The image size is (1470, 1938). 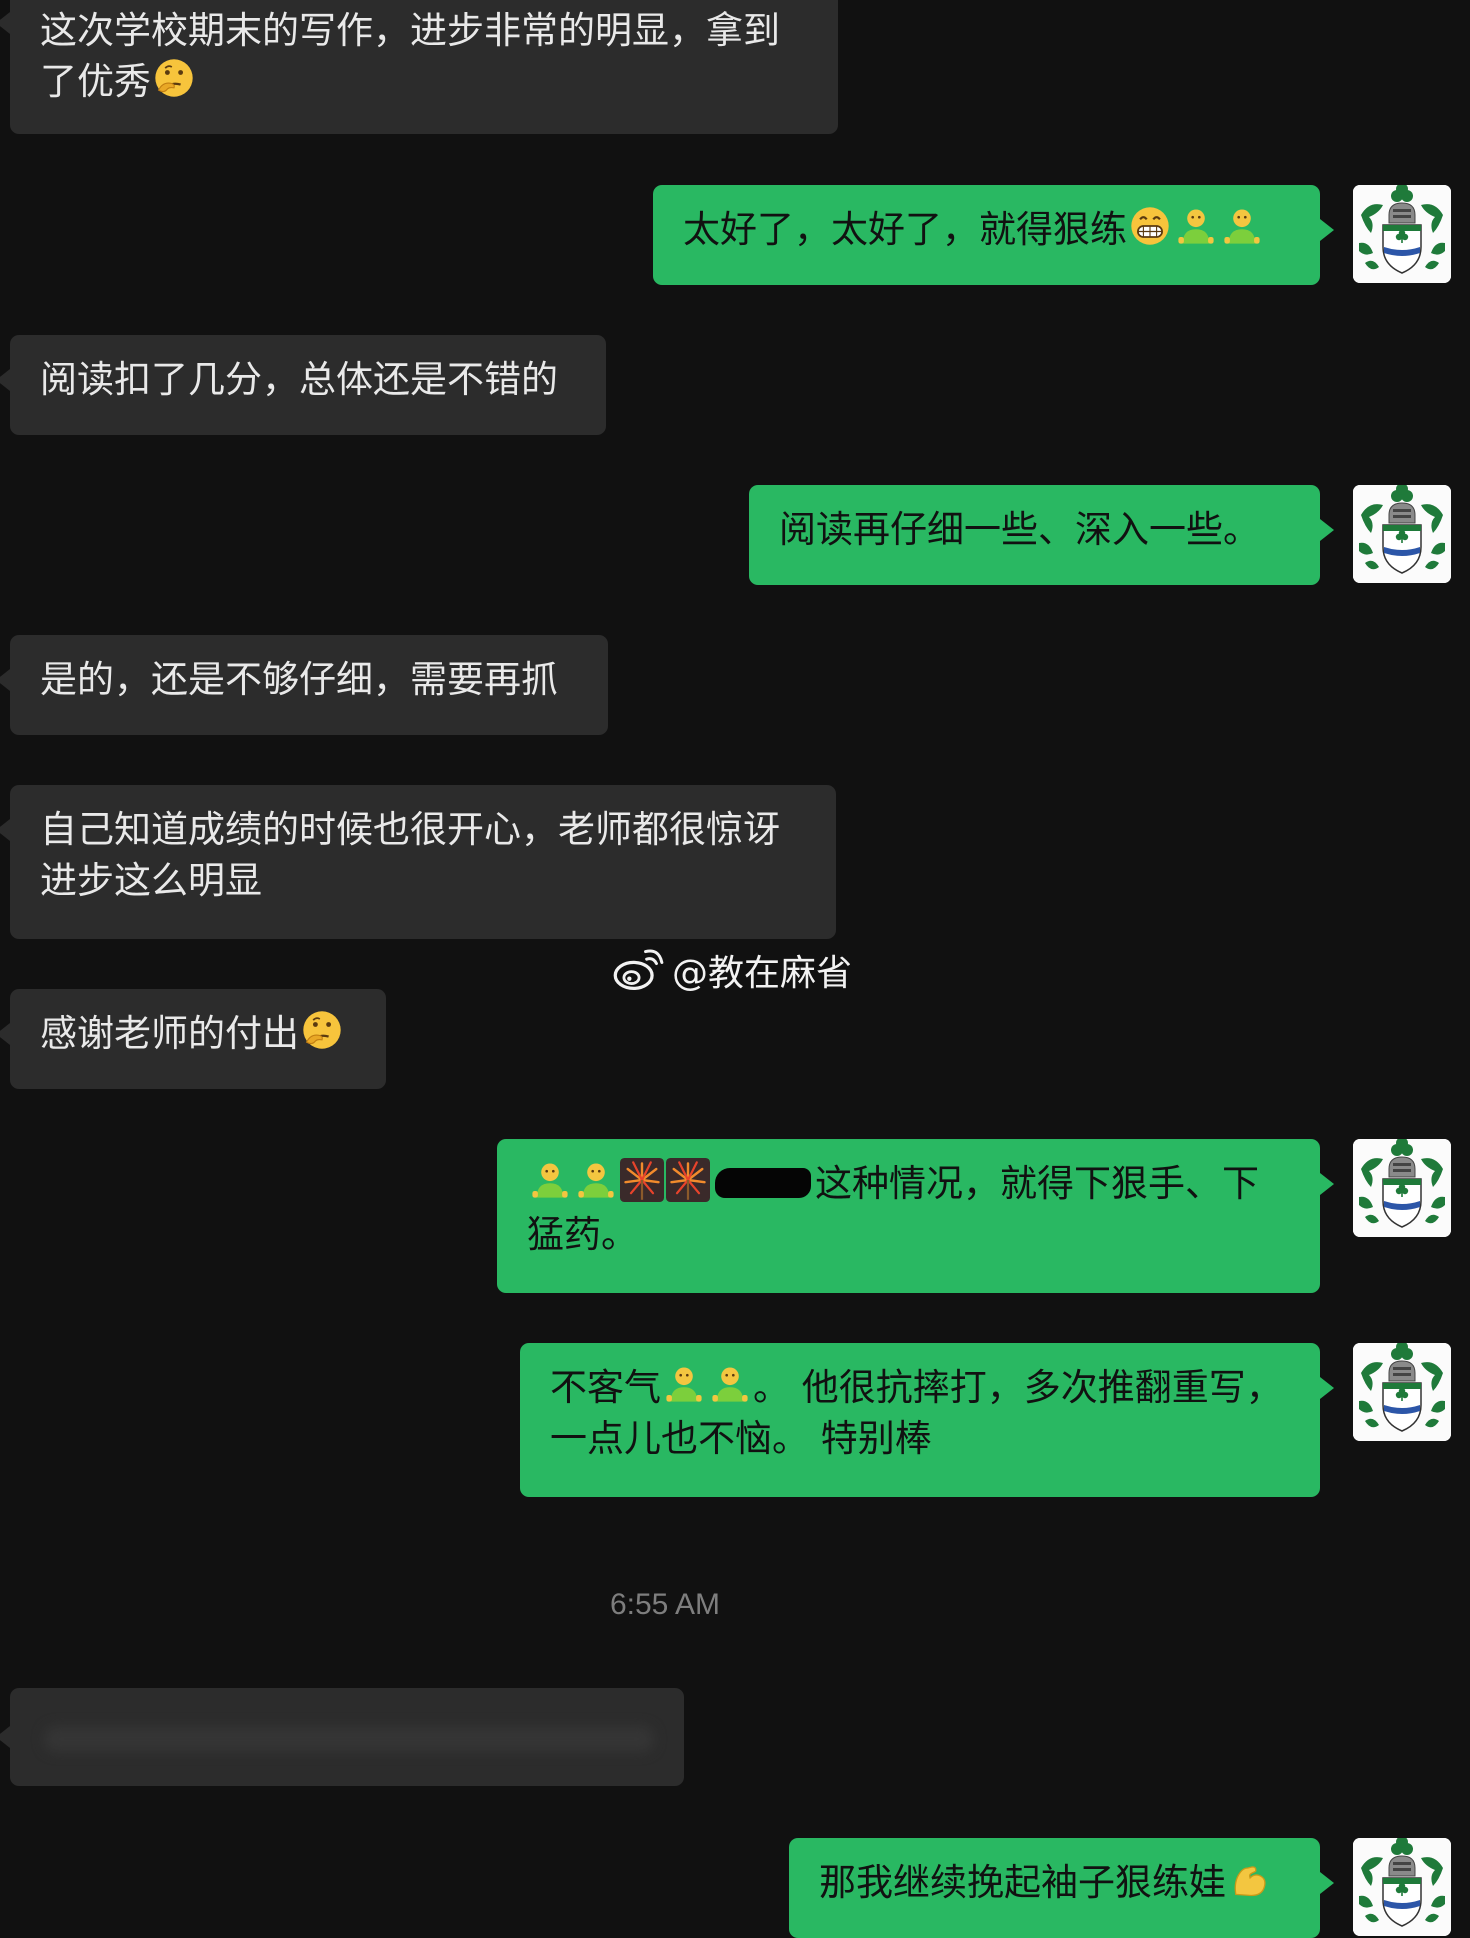 I want to click on grinning-face-icon, so click(x=1150, y=226).